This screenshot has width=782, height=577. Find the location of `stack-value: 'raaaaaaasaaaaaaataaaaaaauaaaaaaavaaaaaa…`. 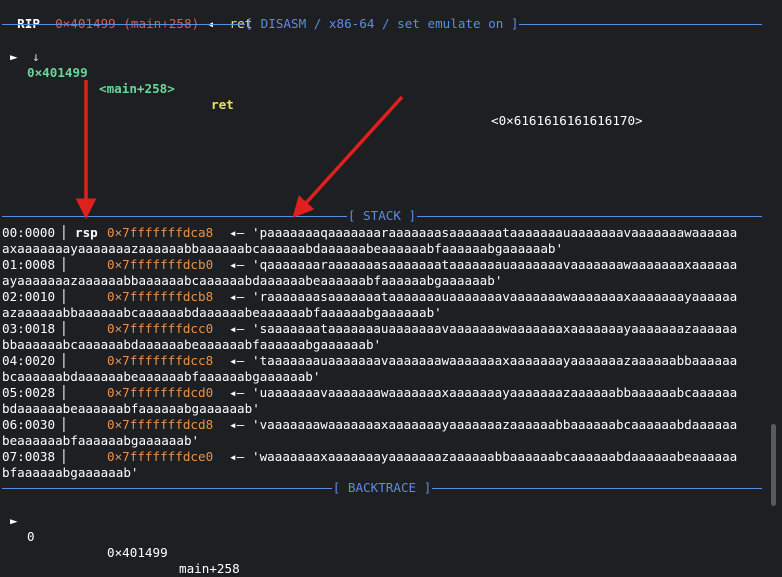

stack-value: 'raaaaaaasaaaaaaataaaaaaauaaaaaaavaaaaaa… is located at coordinates (495, 296).